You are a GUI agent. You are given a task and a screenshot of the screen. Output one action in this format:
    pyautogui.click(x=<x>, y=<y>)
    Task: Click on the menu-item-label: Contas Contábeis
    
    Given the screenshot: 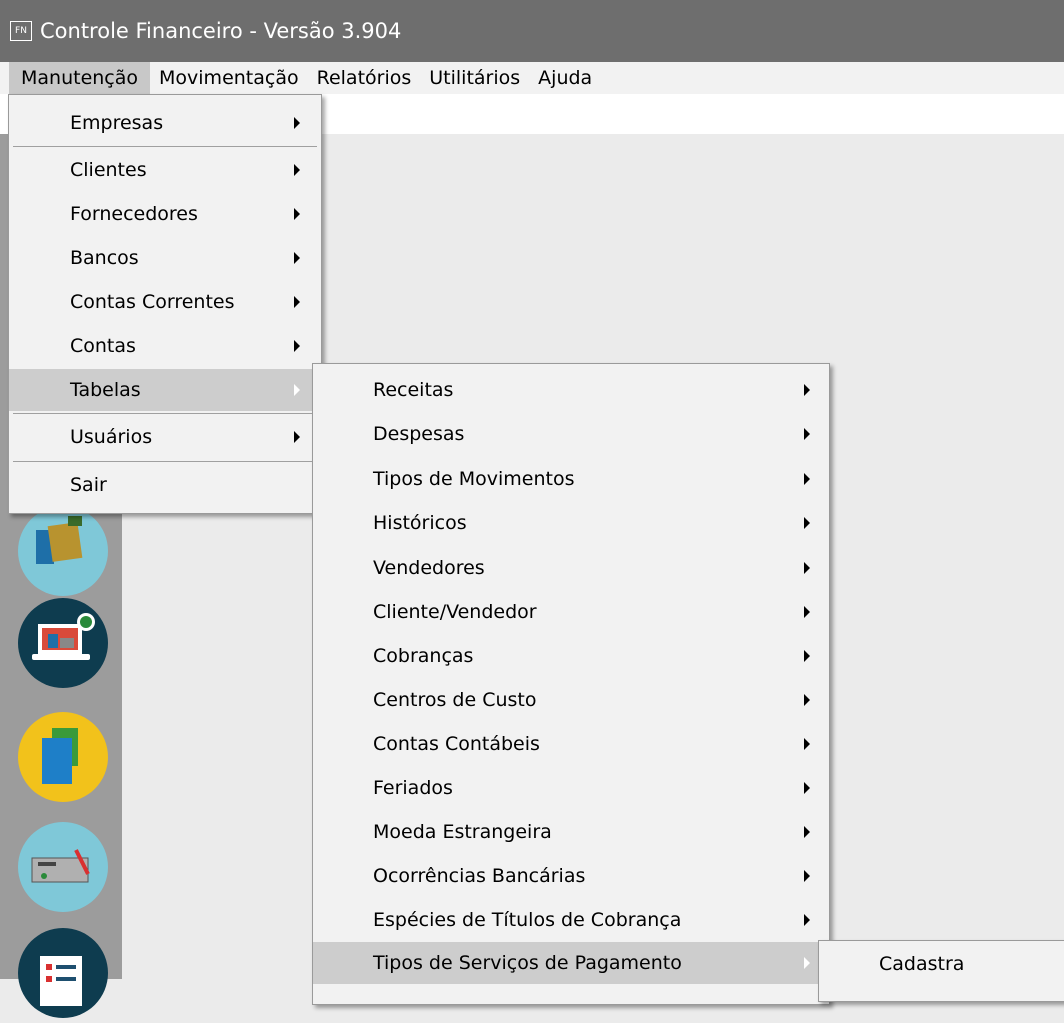 What is the action you would take?
    pyautogui.click(x=456, y=744)
    